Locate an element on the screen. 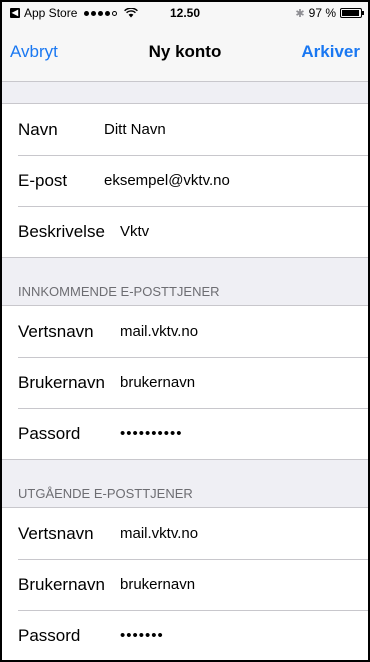 Image resolution: width=370 pixels, height=662 pixels. save-button: Arkiver is located at coordinates (330, 52).